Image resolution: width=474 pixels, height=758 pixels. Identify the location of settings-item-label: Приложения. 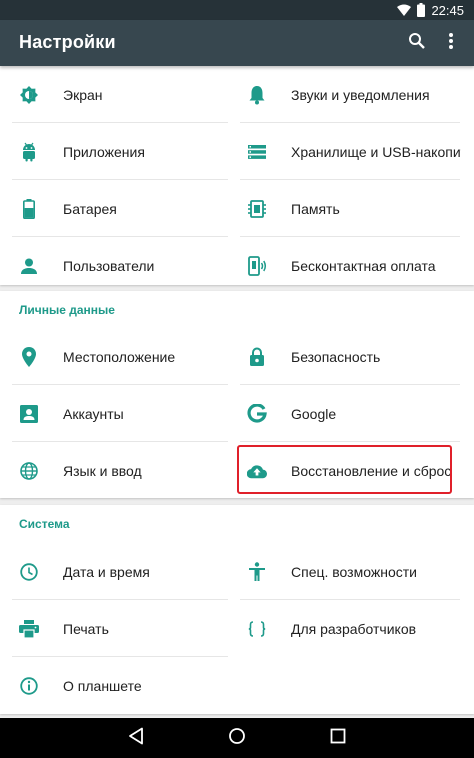
(104, 151).